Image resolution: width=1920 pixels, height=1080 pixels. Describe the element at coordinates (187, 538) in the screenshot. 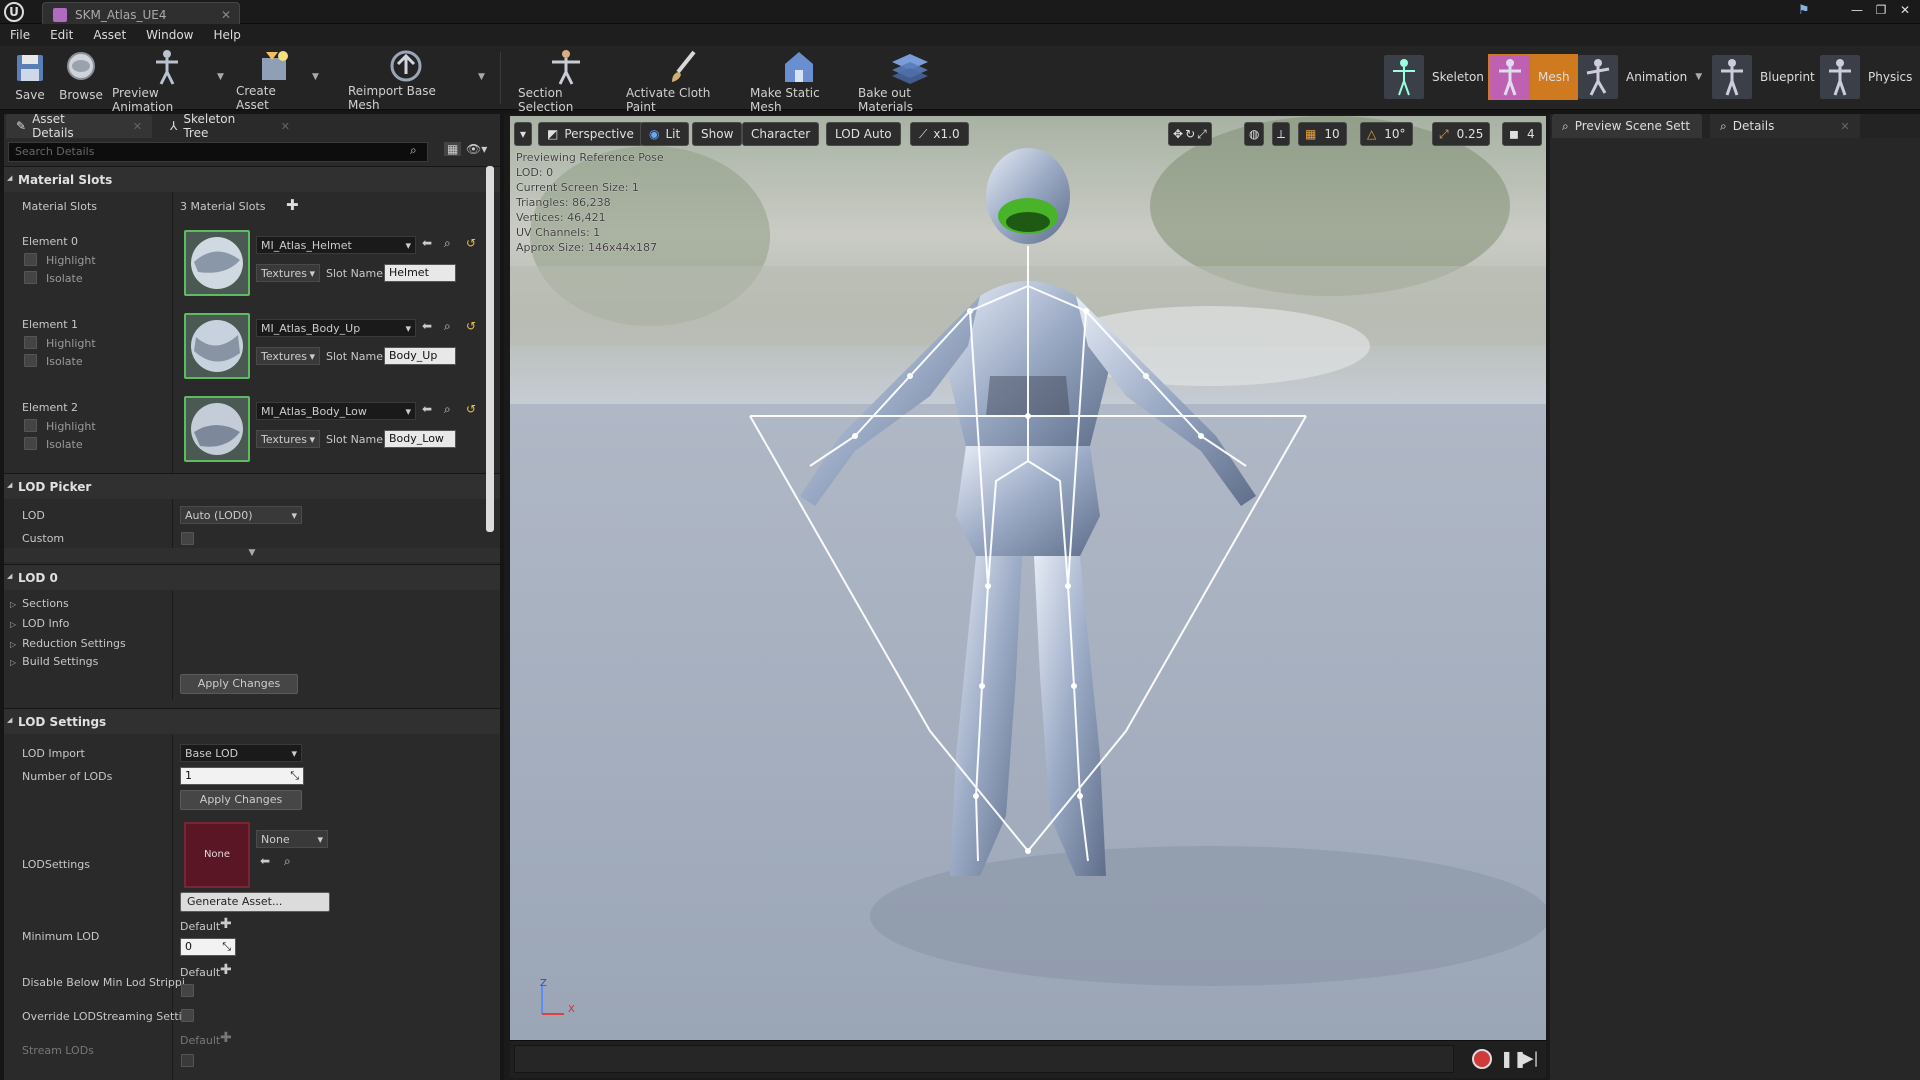

I see `custom-checkbox` at that location.